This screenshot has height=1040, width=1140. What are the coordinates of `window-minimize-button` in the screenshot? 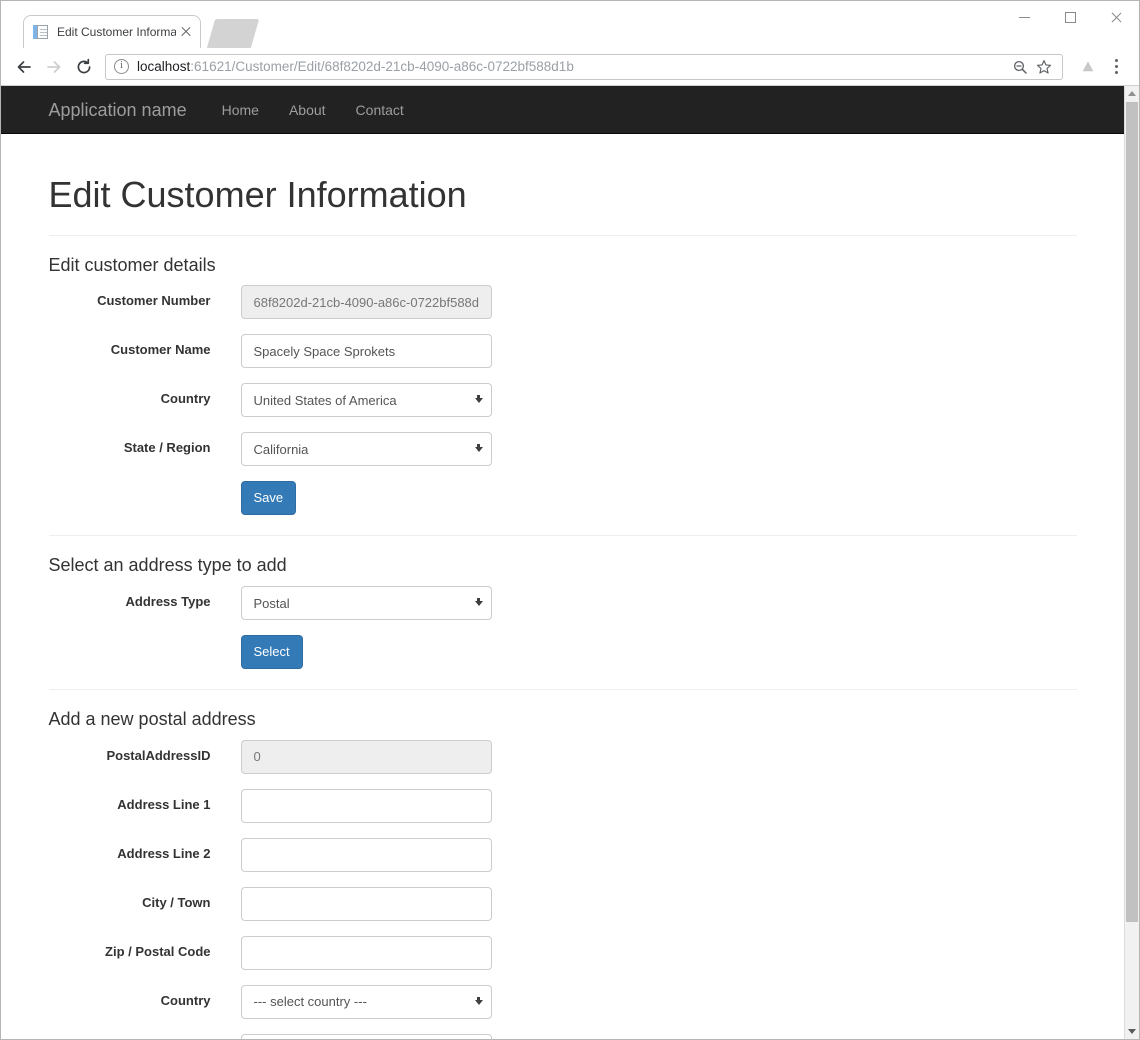 It's located at (1024, 17).